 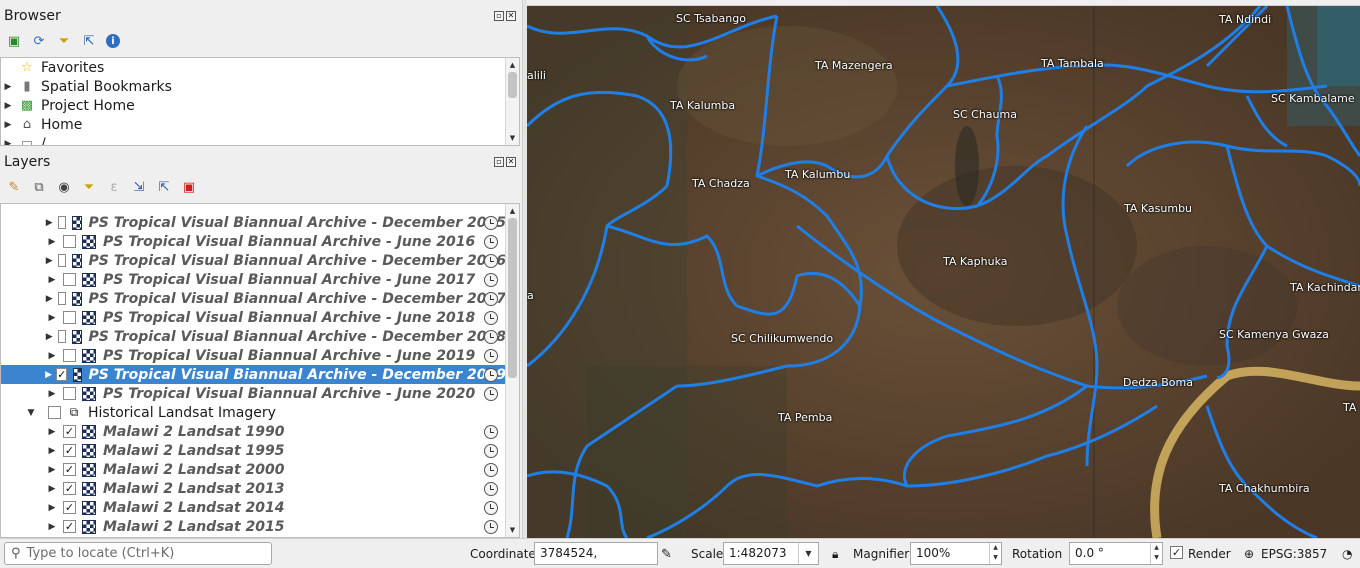 What do you see at coordinates (23, 140) in the screenshot?
I see `browser-item-root: ▶ ▭ /` at bounding box center [23, 140].